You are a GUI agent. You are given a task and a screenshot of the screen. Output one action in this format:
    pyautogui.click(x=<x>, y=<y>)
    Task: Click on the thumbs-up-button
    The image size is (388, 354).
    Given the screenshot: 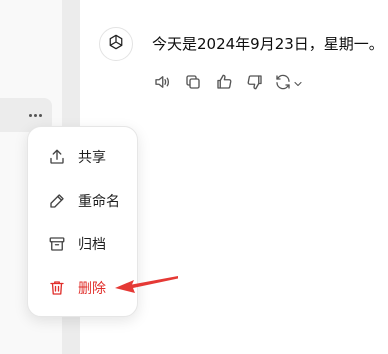 What is the action you would take?
    pyautogui.click(x=224, y=84)
    